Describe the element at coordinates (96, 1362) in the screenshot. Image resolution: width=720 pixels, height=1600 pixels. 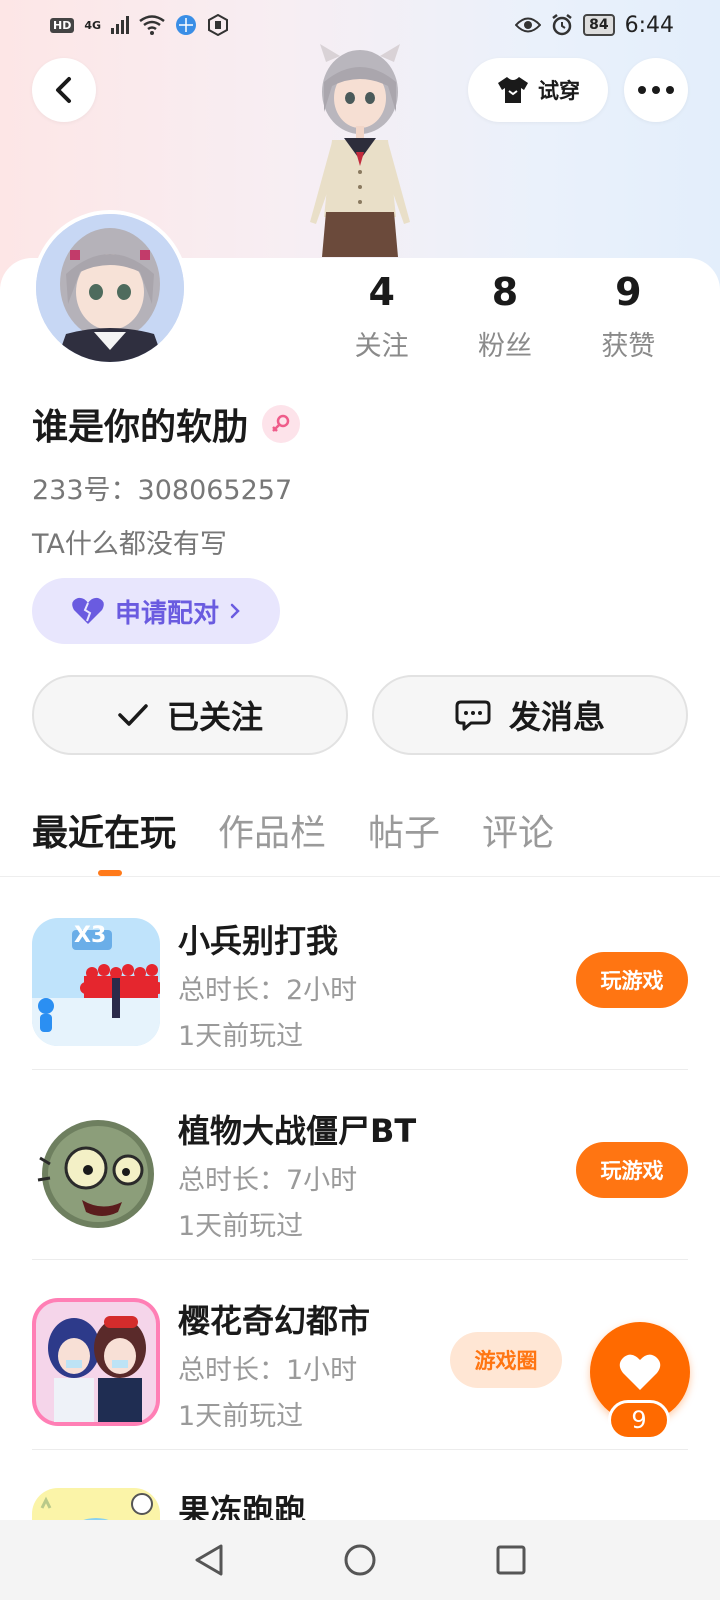
I see `game-icon-sakura-city` at that location.